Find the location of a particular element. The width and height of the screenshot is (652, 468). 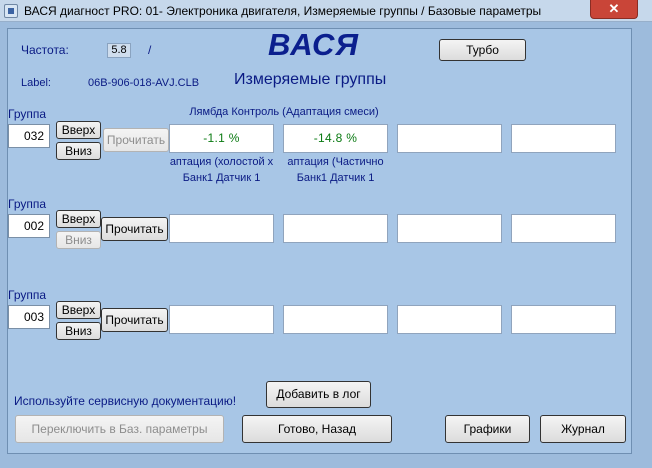

group-title: Лямбда Контроль (Адаптация смеси) is located at coordinates (284, 112).